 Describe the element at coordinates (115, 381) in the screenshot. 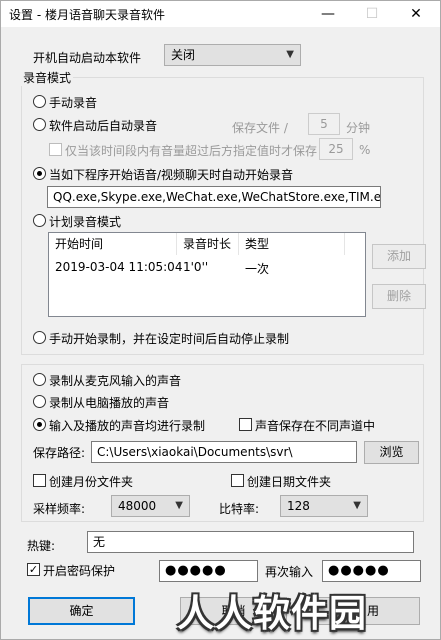

I see `radio-mic-label: 录制从麦克风输入的声音` at that location.